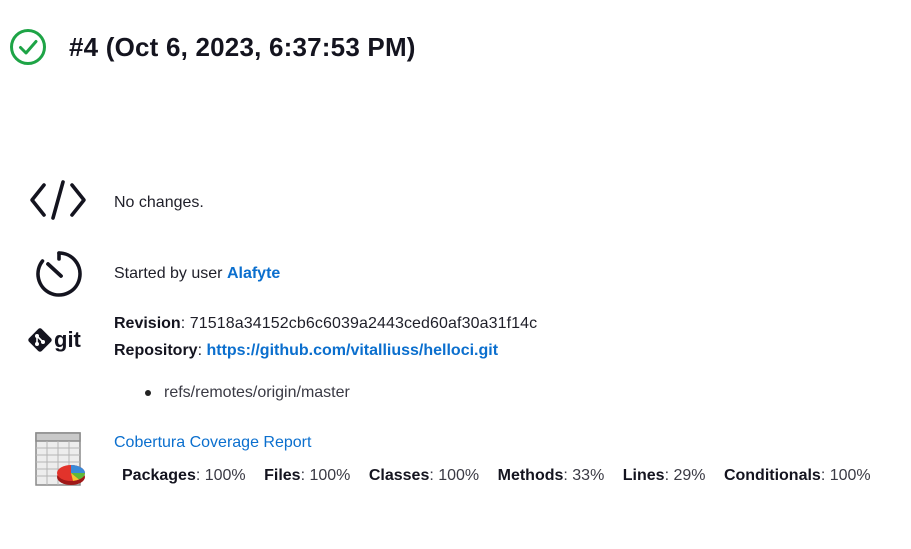 Image resolution: width=911 pixels, height=549 pixels. I want to click on cause-prefix: Started by user, so click(170, 273).